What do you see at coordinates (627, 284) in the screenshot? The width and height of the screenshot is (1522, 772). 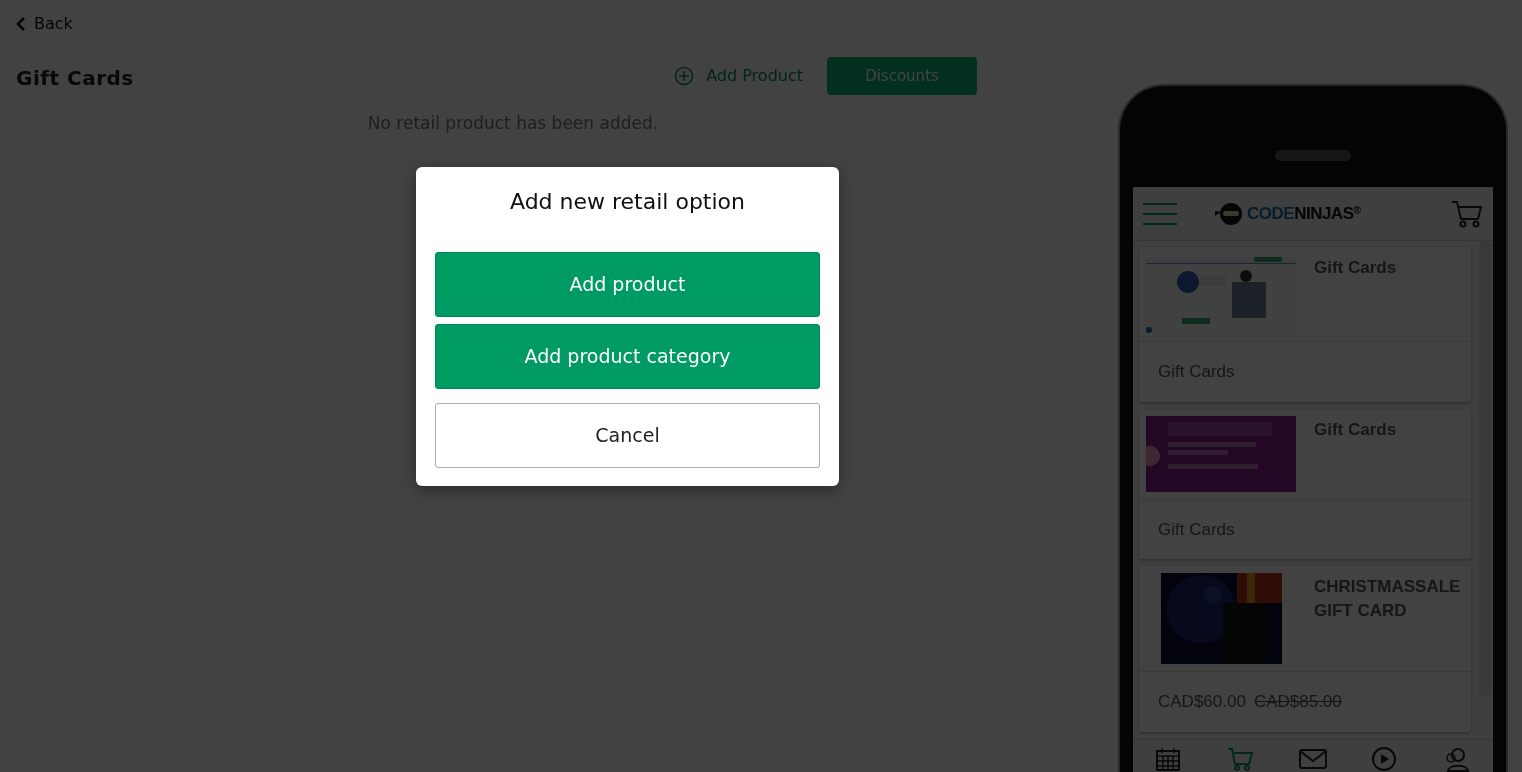 I see `primary-button: Add product` at bounding box center [627, 284].